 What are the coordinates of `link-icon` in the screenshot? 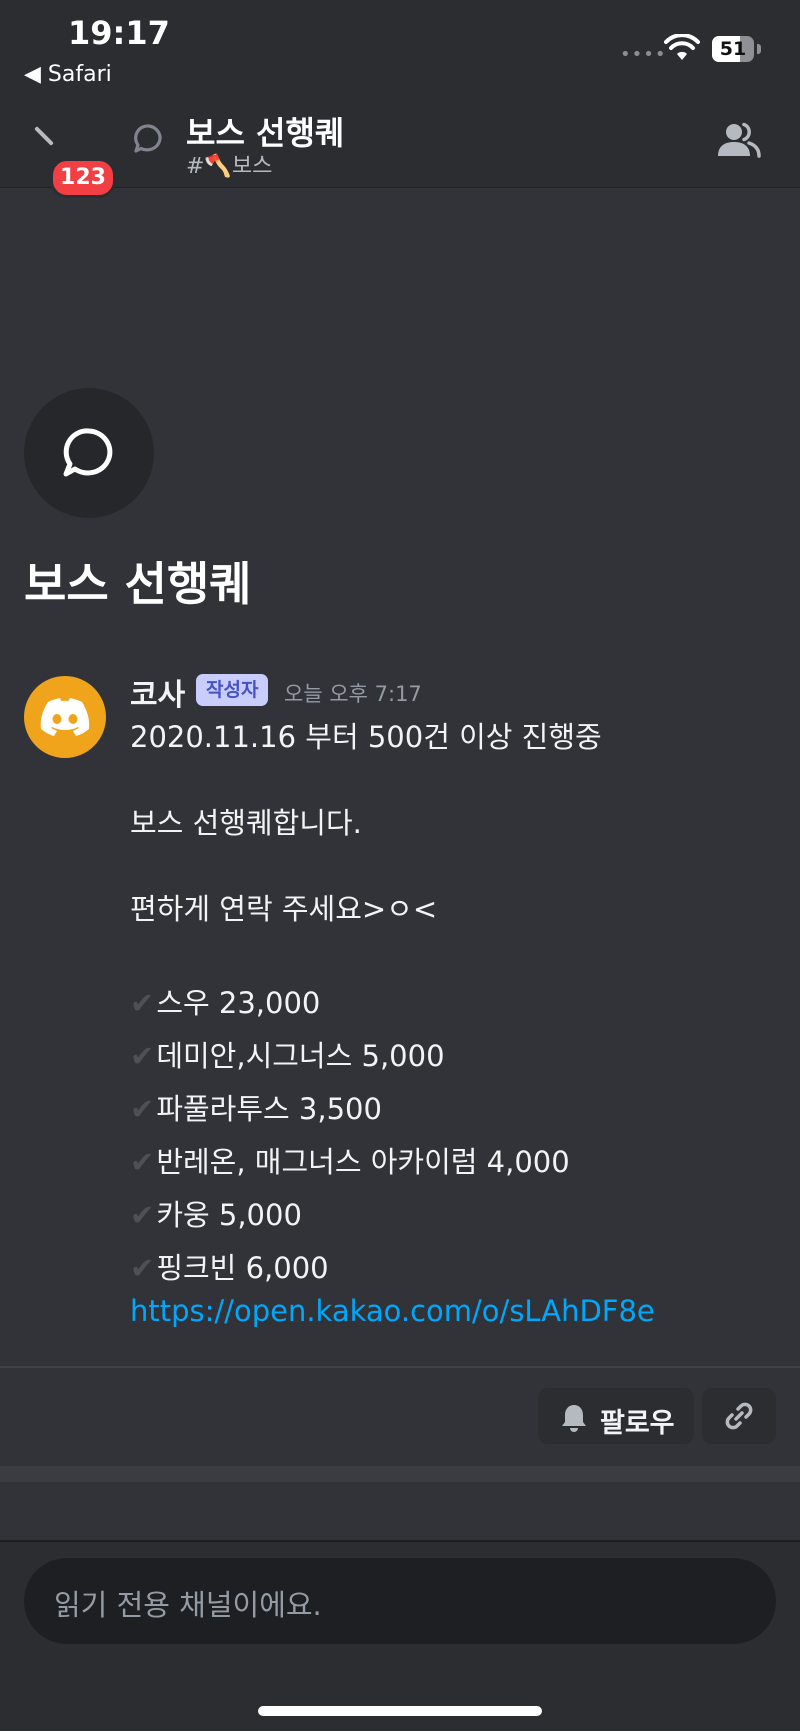 It's located at (739, 1416).